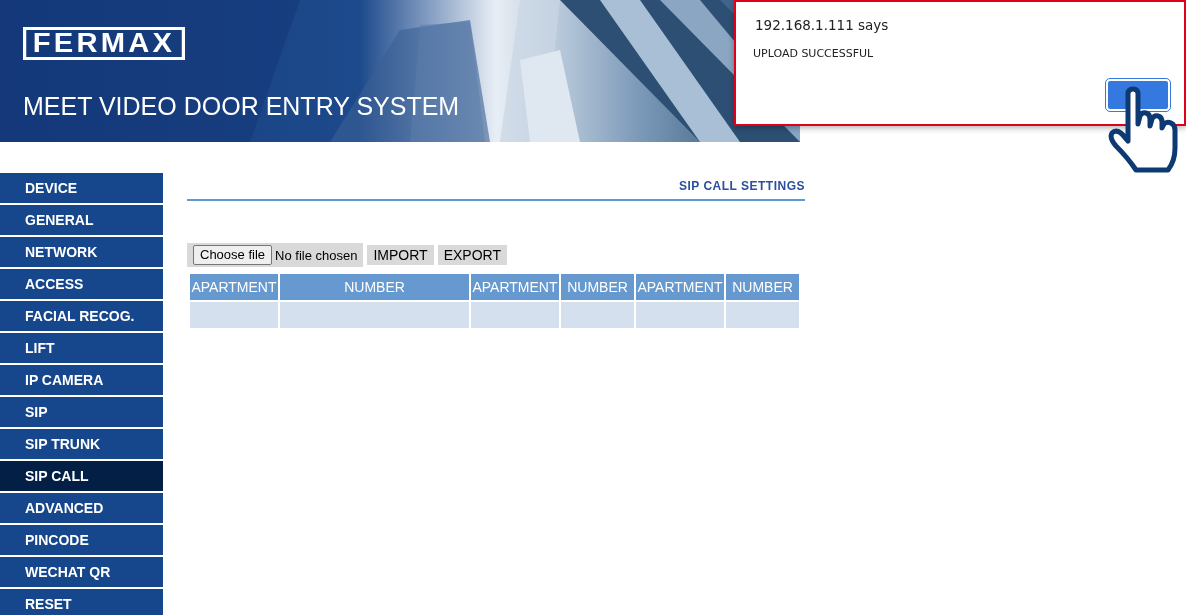  What do you see at coordinates (81, 220) in the screenshot?
I see `sidebar-item: GENERAL` at bounding box center [81, 220].